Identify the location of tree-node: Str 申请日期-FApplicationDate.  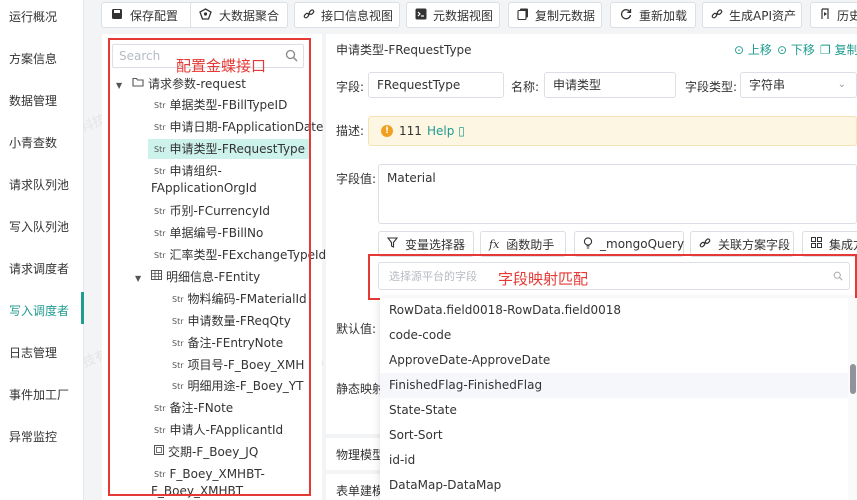
(238, 127).